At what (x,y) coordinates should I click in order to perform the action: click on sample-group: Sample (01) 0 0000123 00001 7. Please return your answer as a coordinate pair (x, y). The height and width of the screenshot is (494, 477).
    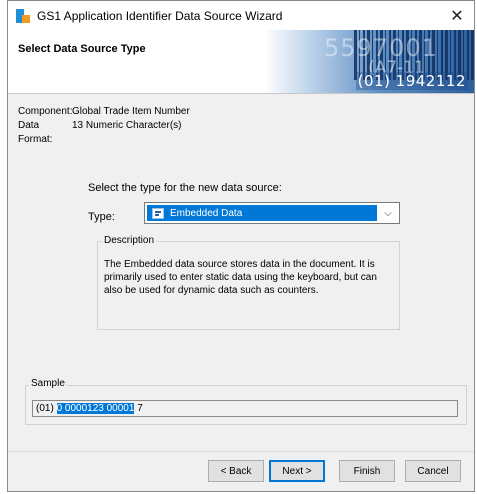
    Looking at the image, I should click on (246, 401).